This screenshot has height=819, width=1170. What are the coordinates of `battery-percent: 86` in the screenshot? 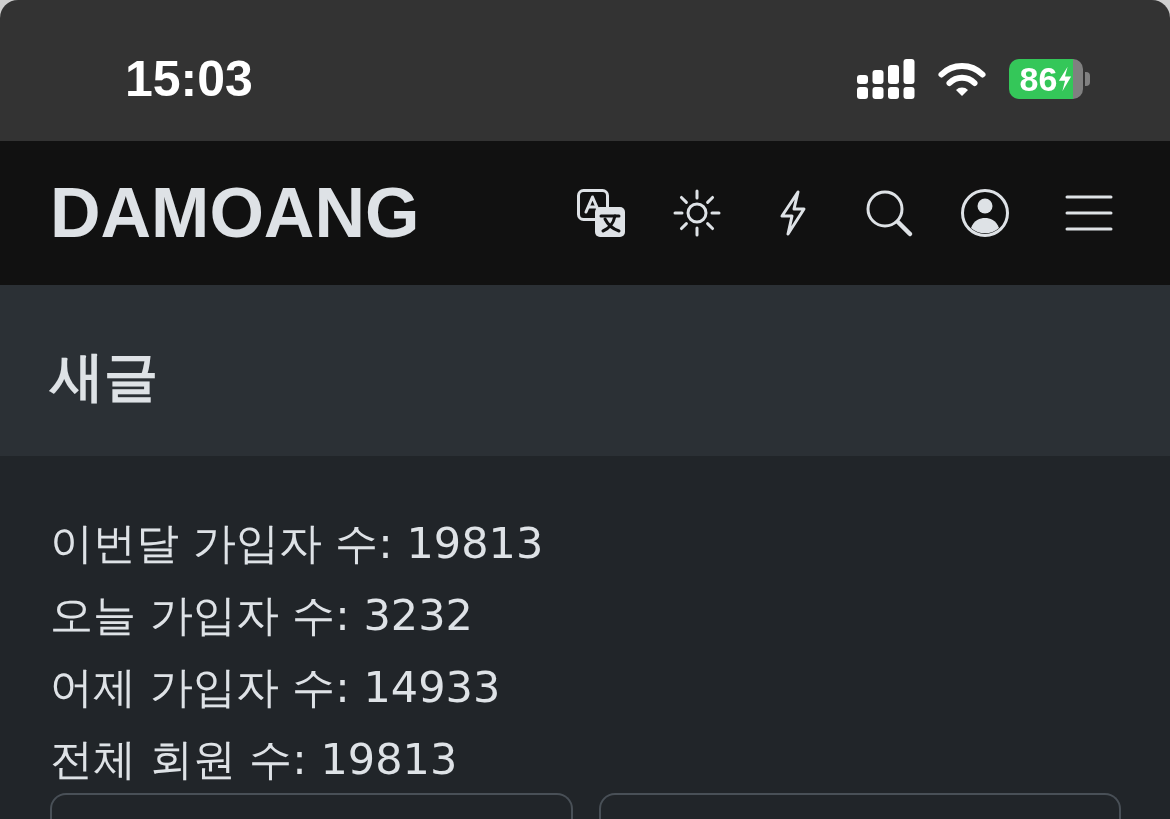 It's located at (1038, 78).